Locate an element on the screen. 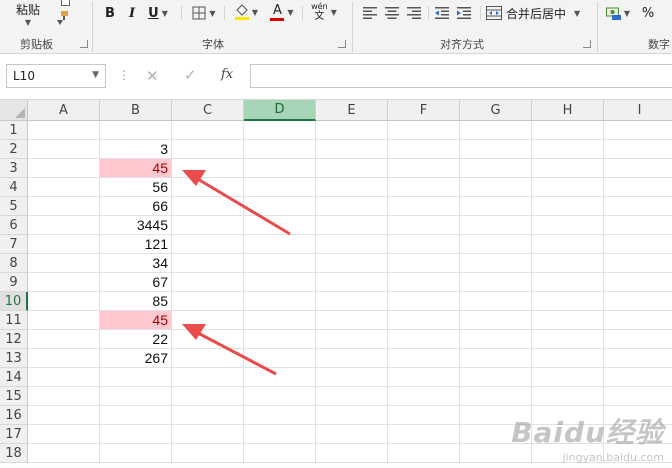 The image size is (672, 468). column-header-g: G is located at coordinates (496, 110).